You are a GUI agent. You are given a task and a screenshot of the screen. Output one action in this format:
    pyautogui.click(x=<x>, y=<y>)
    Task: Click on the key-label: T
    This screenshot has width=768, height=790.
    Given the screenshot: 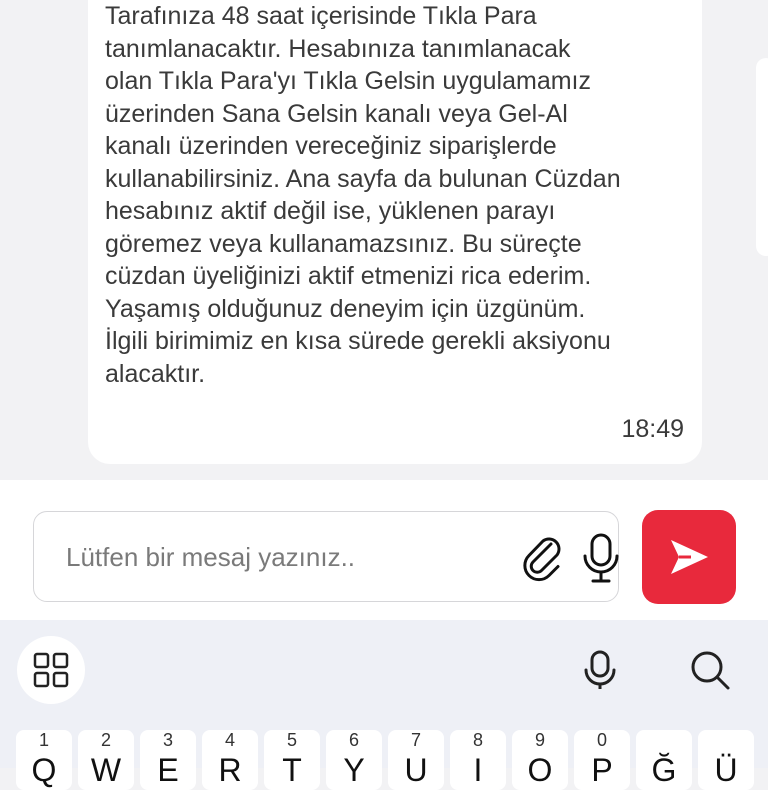 What is the action you would take?
    pyautogui.click(x=292, y=770)
    